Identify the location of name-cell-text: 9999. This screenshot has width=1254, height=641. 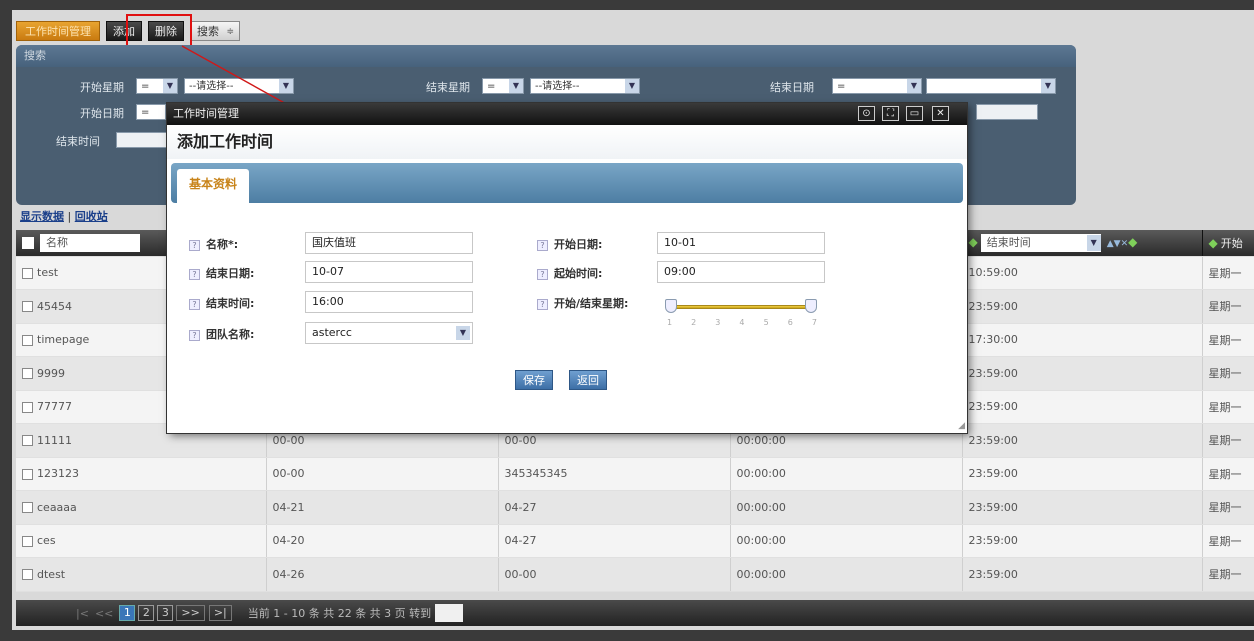
(51, 373).